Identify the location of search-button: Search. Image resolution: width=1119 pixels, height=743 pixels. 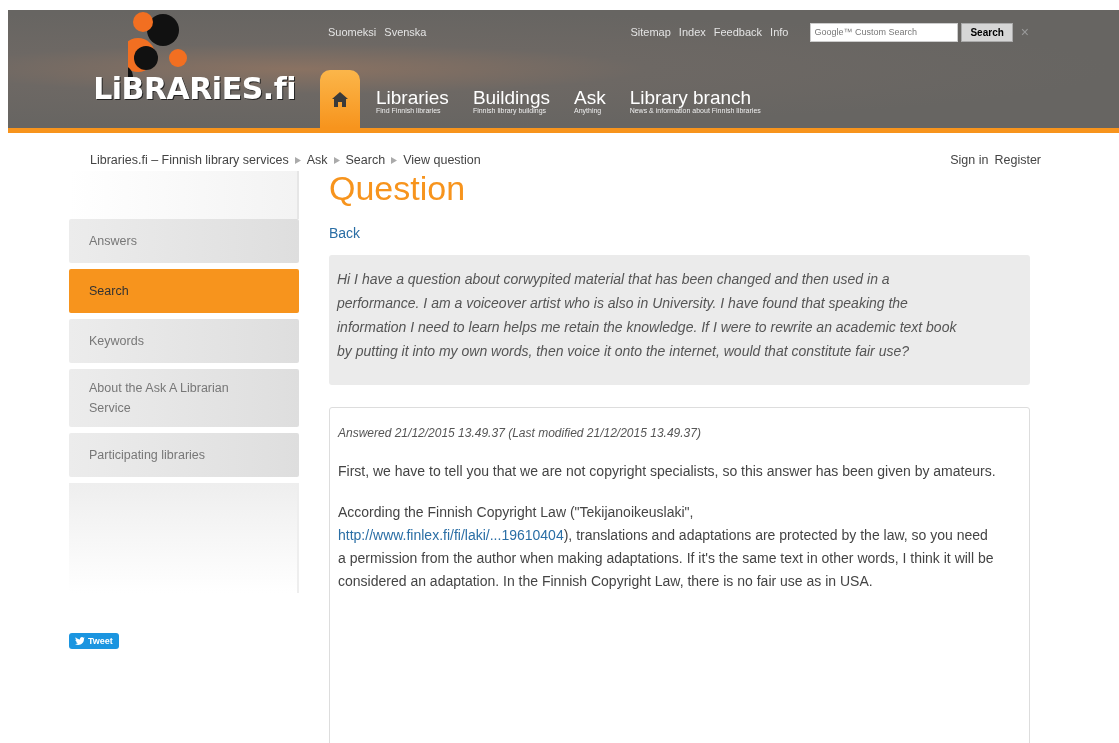
(987, 32).